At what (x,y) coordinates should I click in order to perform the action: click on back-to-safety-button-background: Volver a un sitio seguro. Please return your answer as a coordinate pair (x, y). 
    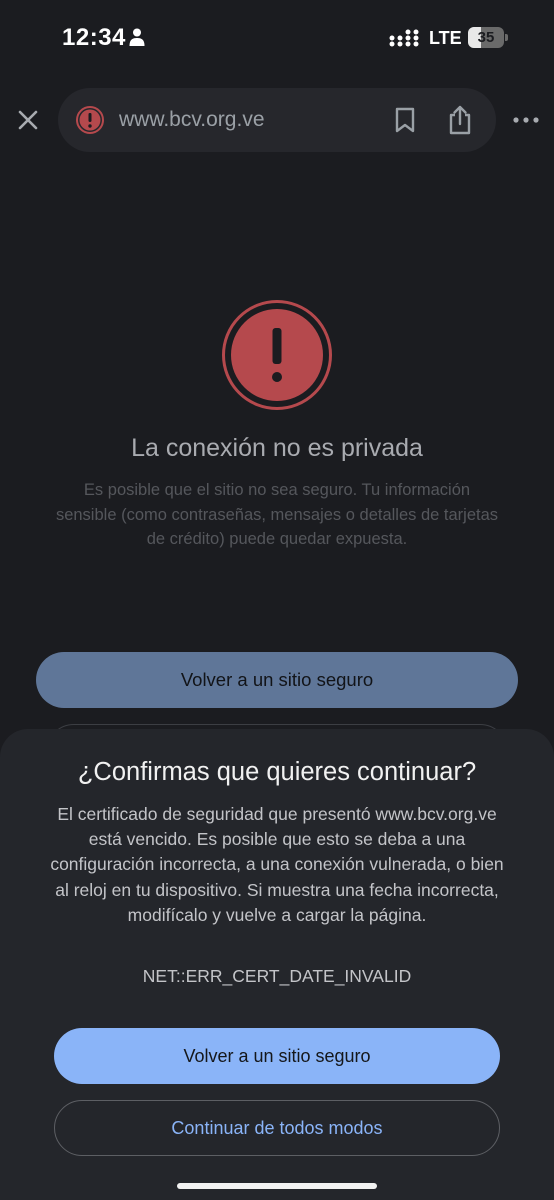
    Looking at the image, I should click on (277, 680).